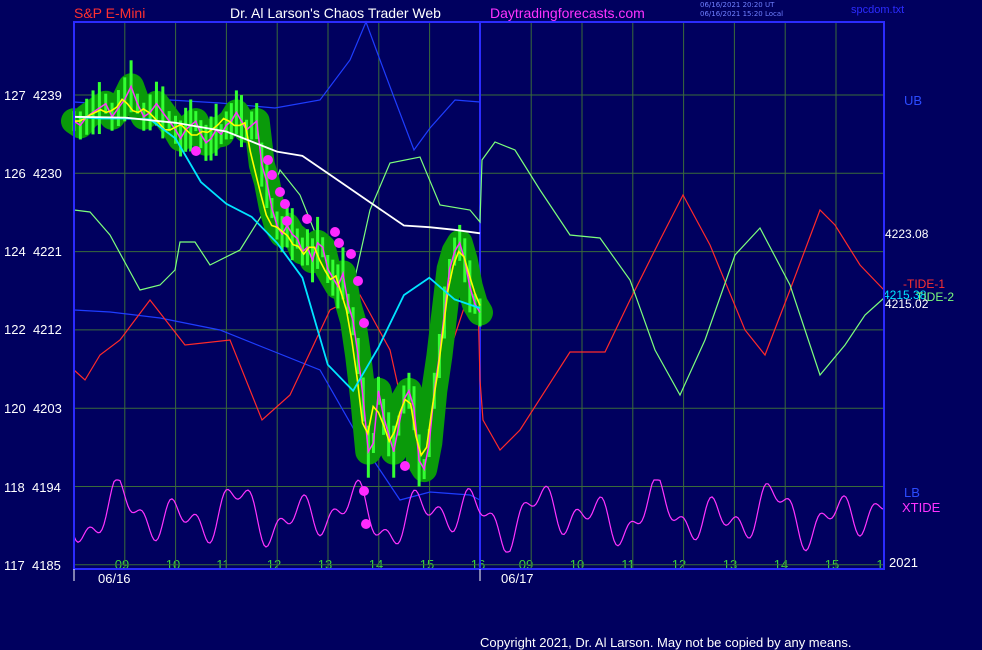 This screenshot has height=650, width=982. What do you see at coordinates (517, 578) in the screenshot?
I see `date-label: 06/17` at bounding box center [517, 578].